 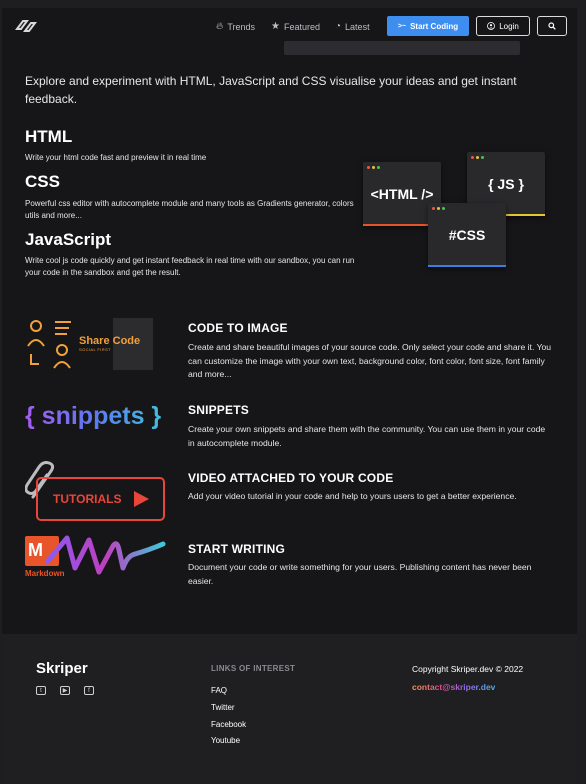 I want to click on fire-icon: 🔥︎, so click(x=220, y=26).